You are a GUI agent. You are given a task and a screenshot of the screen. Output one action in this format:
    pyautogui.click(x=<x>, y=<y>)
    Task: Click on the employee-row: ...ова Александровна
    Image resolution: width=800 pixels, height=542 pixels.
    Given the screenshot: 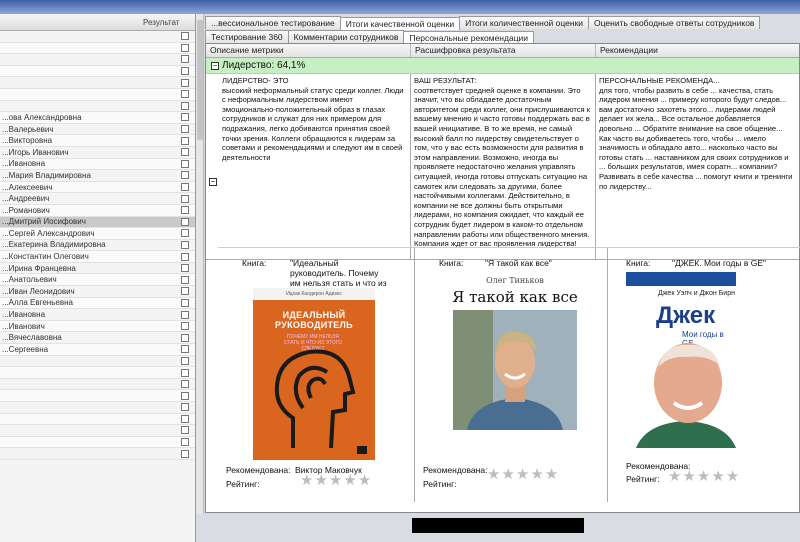 What is the action you would take?
    pyautogui.click(x=97, y=118)
    